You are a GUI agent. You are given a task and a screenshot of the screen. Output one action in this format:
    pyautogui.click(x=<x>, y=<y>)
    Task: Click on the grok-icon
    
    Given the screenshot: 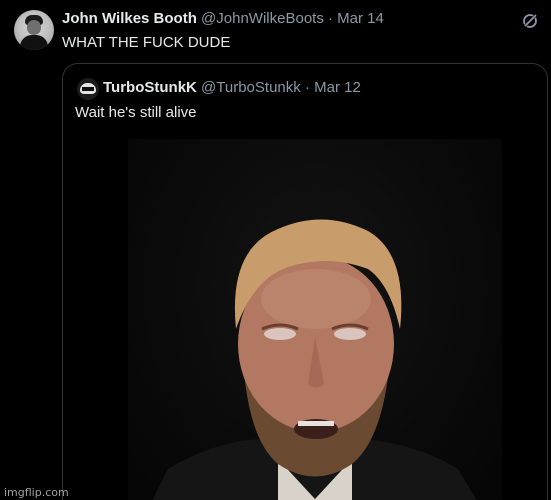 What is the action you would take?
    pyautogui.click(x=530, y=21)
    